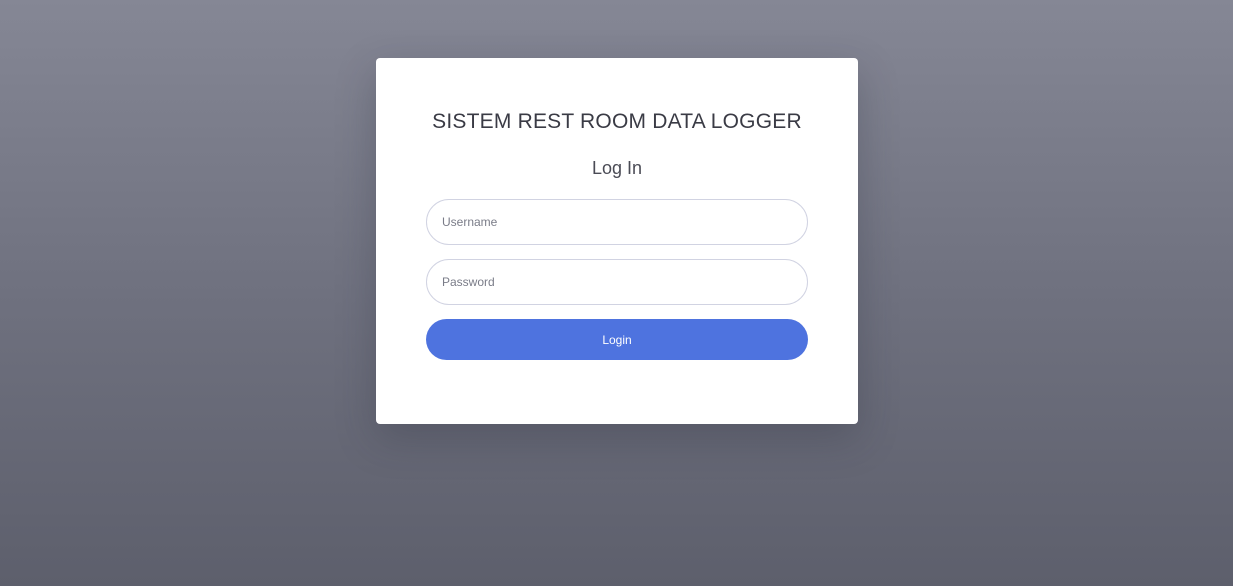 Image resolution: width=1233 pixels, height=586 pixels. Describe the element at coordinates (617, 282) in the screenshot. I see `password-input` at that location.